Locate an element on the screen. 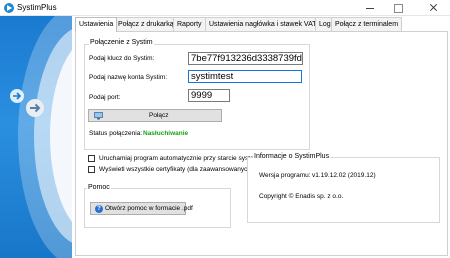 Image resolution: width=450 pixels, height=258 pixels. status-label: Status połączenia: is located at coordinates (116, 133).